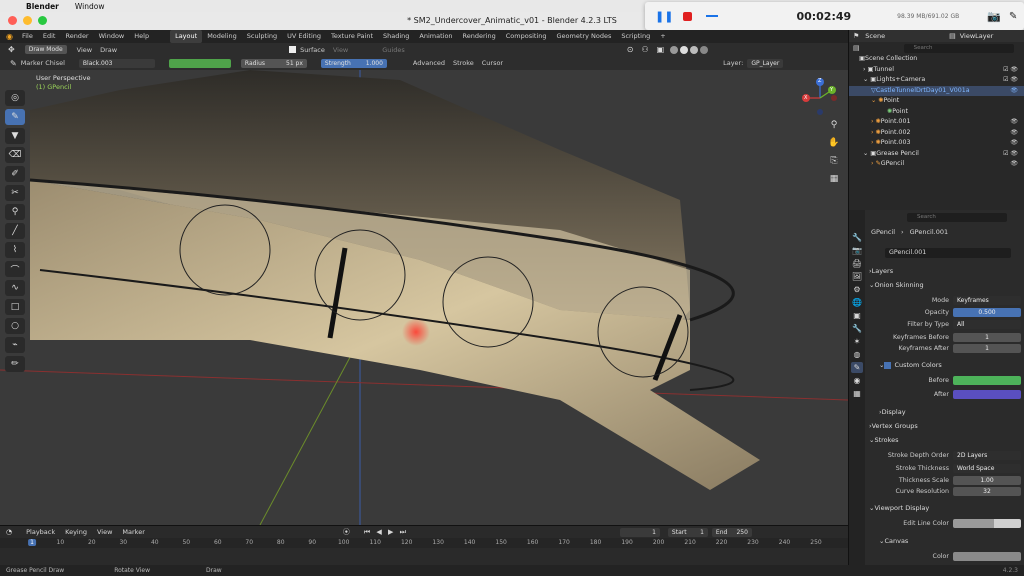 The height and width of the screenshot is (576, 1024). Describe the element at coordinates (987, 523) in the screenshot. I see `edit-line-color-swatch` at that location.